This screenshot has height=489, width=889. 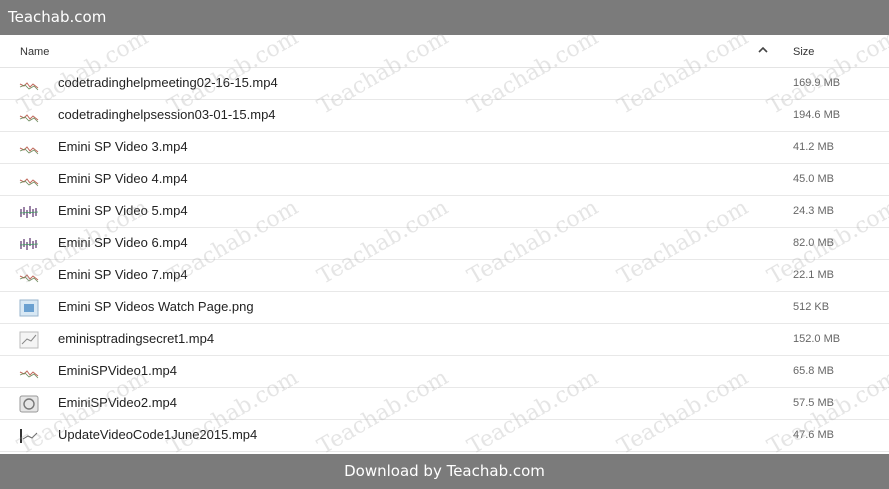 What do you see at coordinates (803, 52) in the screenshot?
I see `size-column-header: Size` at bounding box center [803, 52].